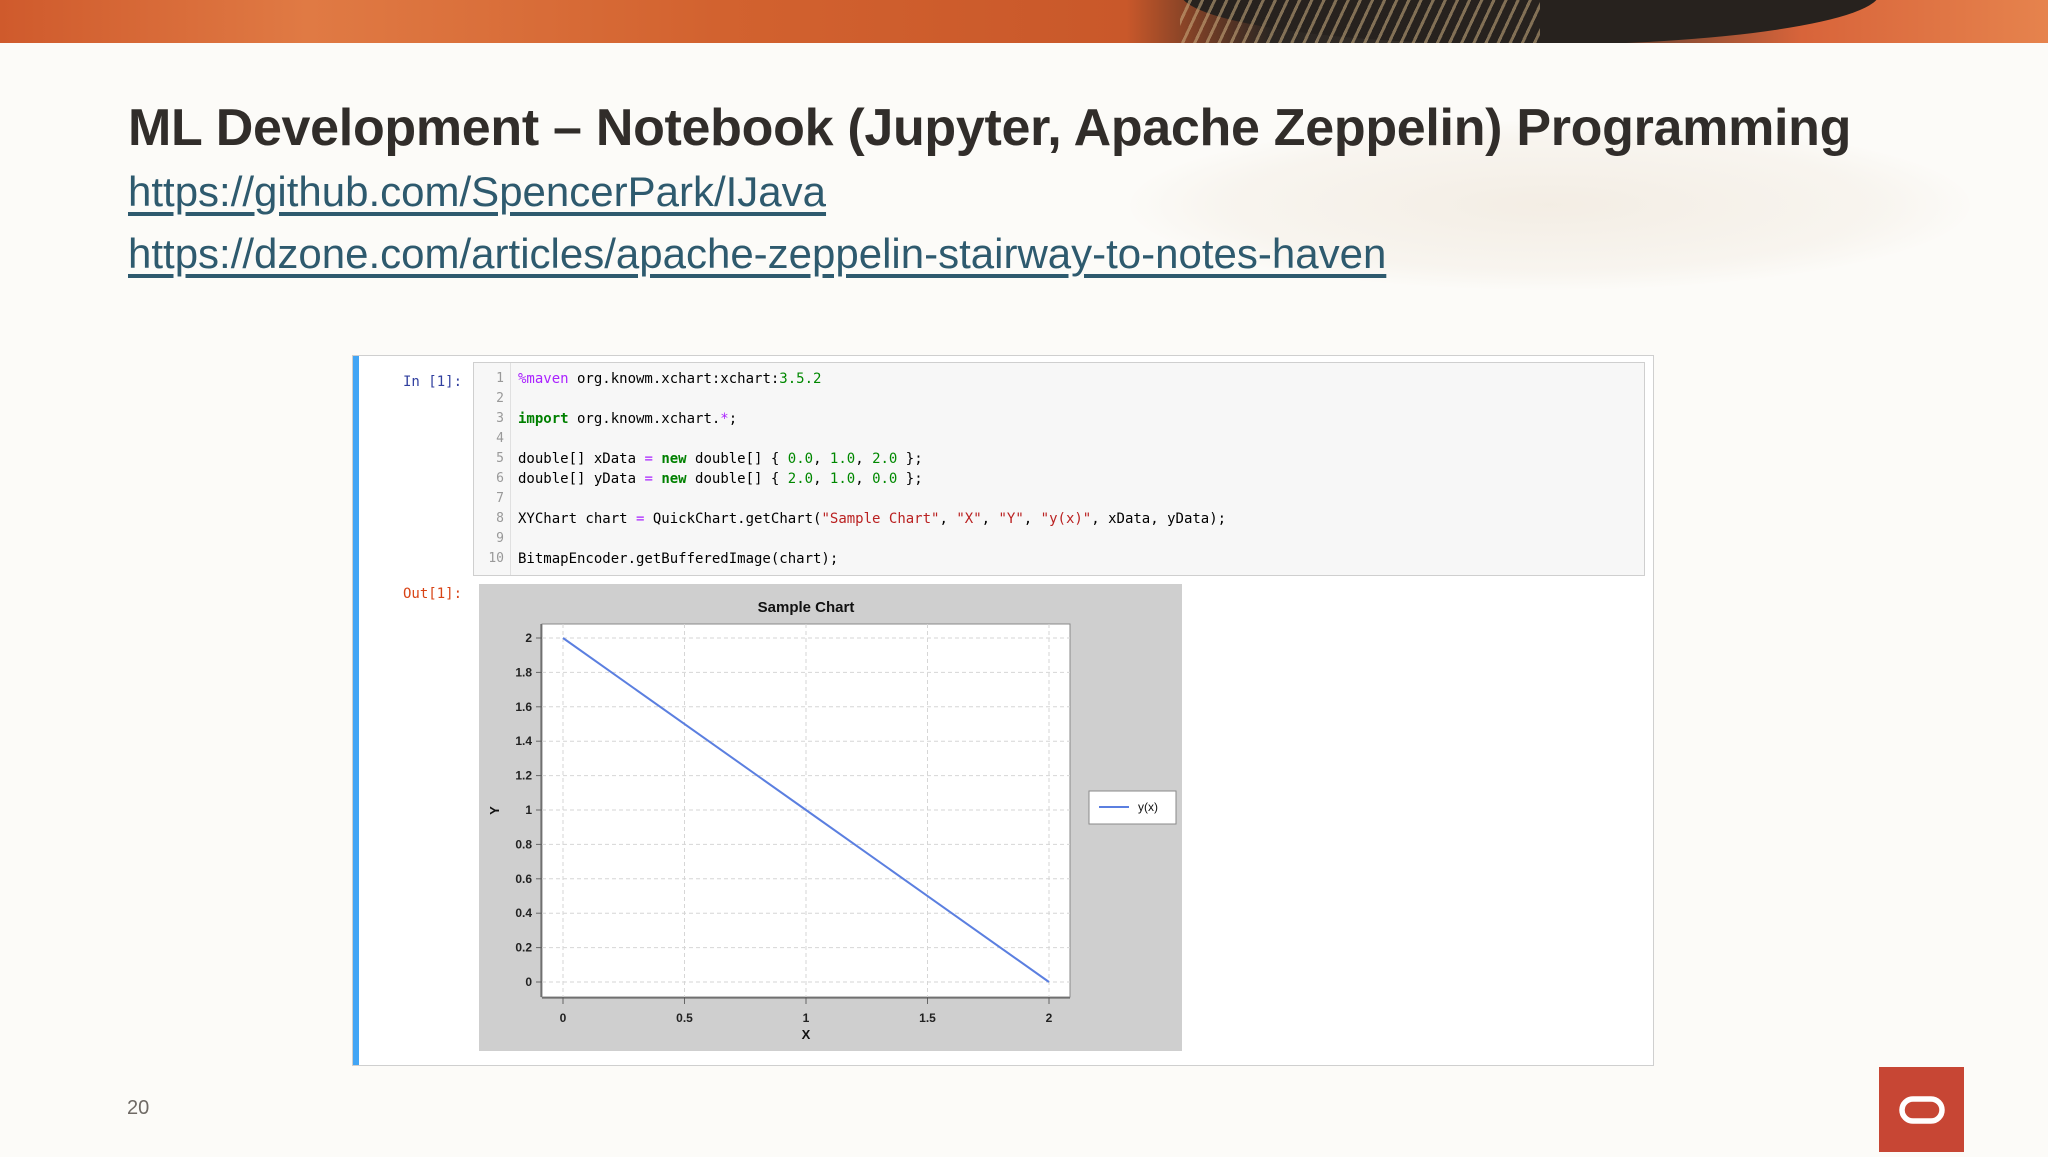  What do you see at coordinates (500, 398) in the screenshot?
I see `line-number: 2` at bounding box center [500, 398].